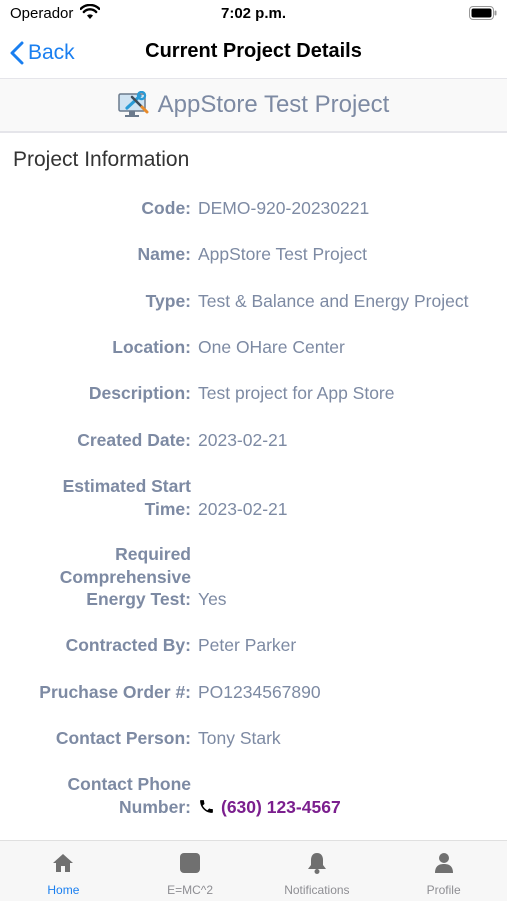  I want to click on detail-value: PO1234567890, so click(259, 692).